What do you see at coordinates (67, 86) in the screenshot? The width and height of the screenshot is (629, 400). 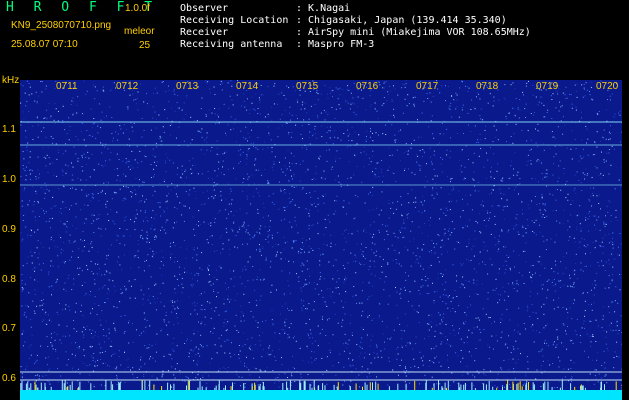 I see `x-tick-0711: 0711` at bounding box center [67, 86].